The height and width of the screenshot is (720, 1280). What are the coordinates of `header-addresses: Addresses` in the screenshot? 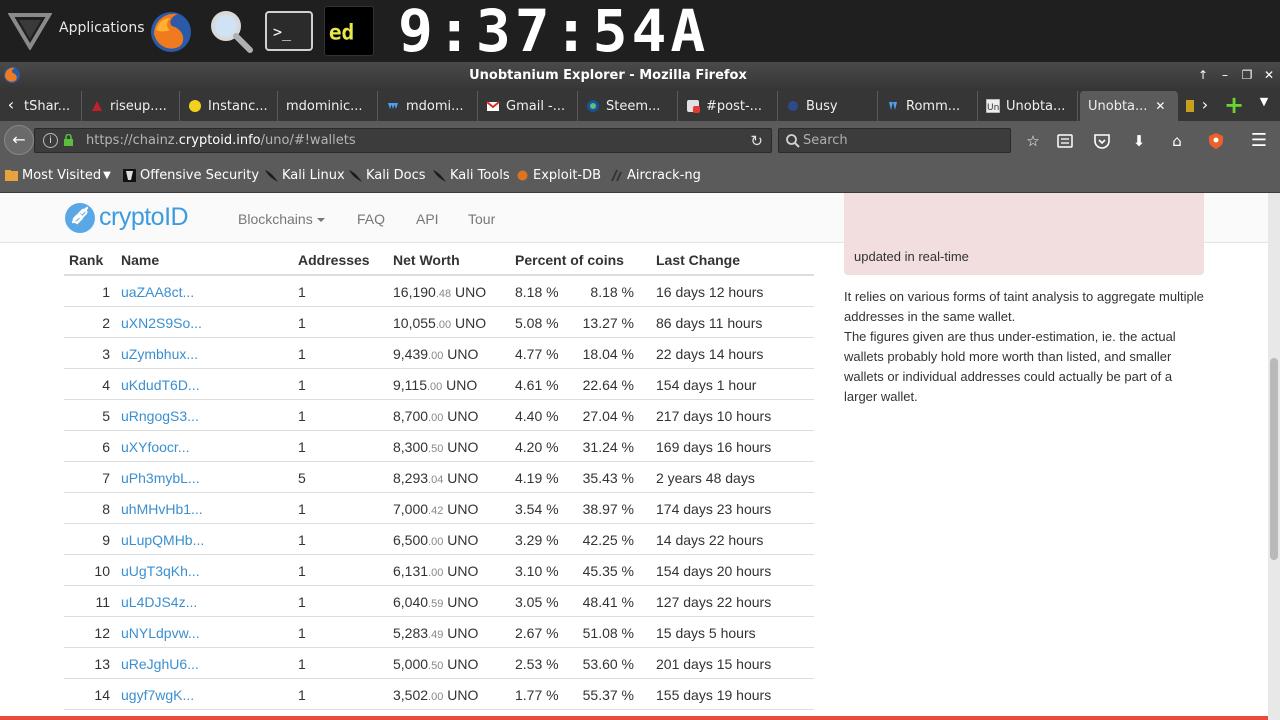 It's located at (334, 260).